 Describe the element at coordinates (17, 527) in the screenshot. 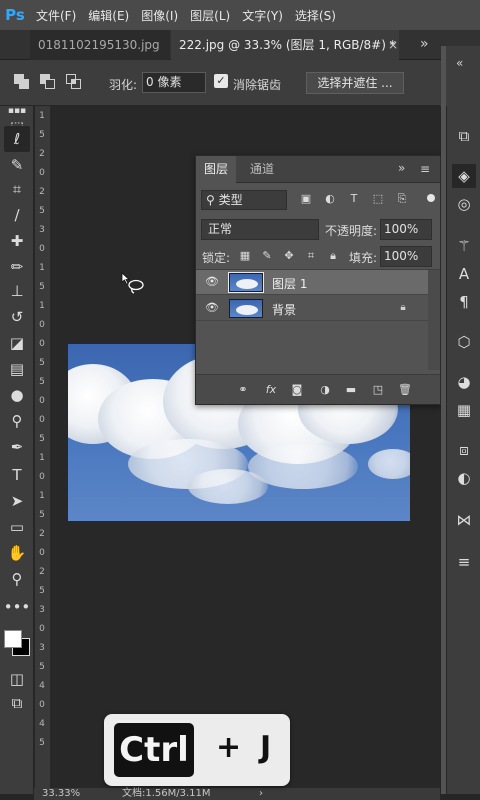

I see `shape-icon: ▭` at that location.